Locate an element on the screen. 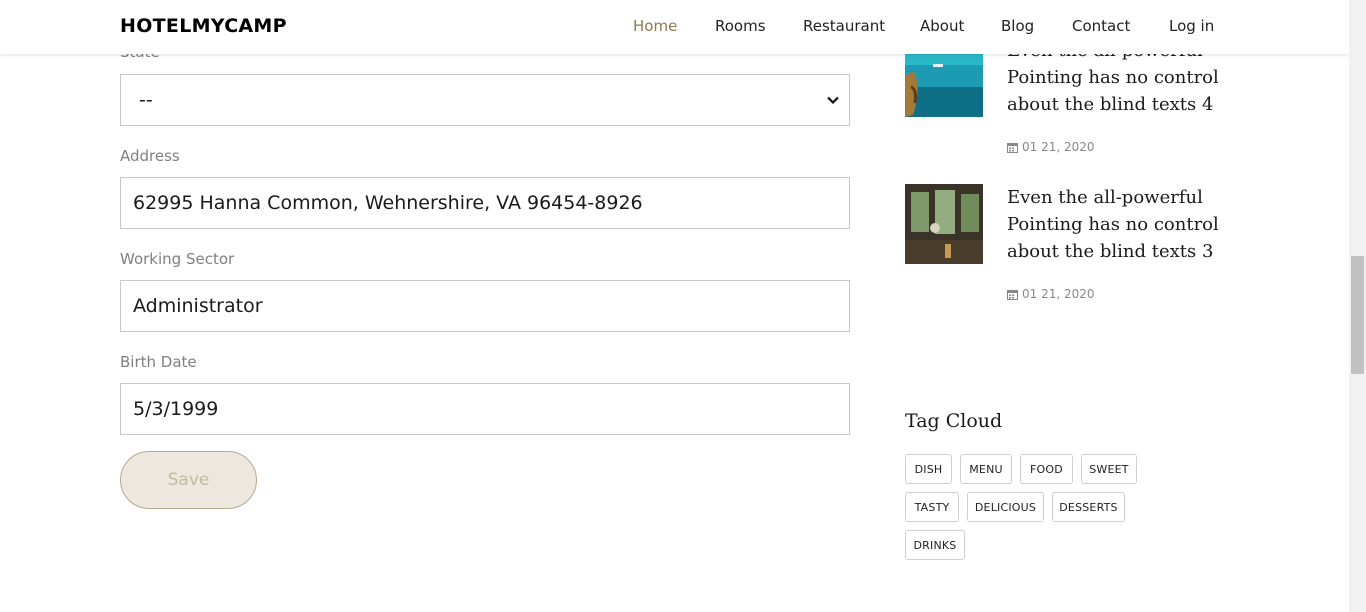  post-thumbnail-room is located at coordinates (944, 224).